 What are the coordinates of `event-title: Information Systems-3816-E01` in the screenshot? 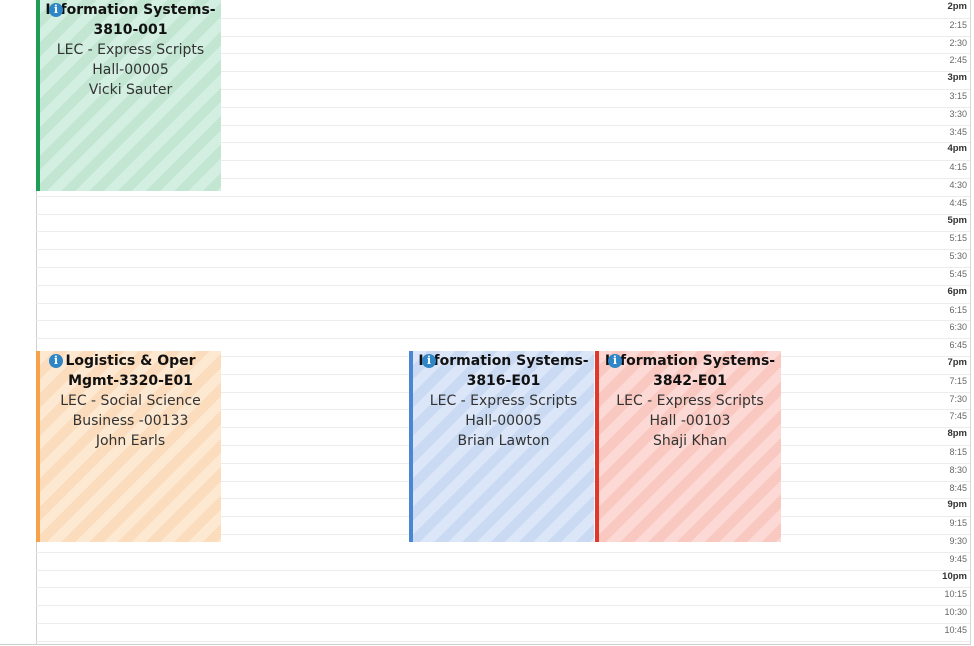 It's located at (503, 371).